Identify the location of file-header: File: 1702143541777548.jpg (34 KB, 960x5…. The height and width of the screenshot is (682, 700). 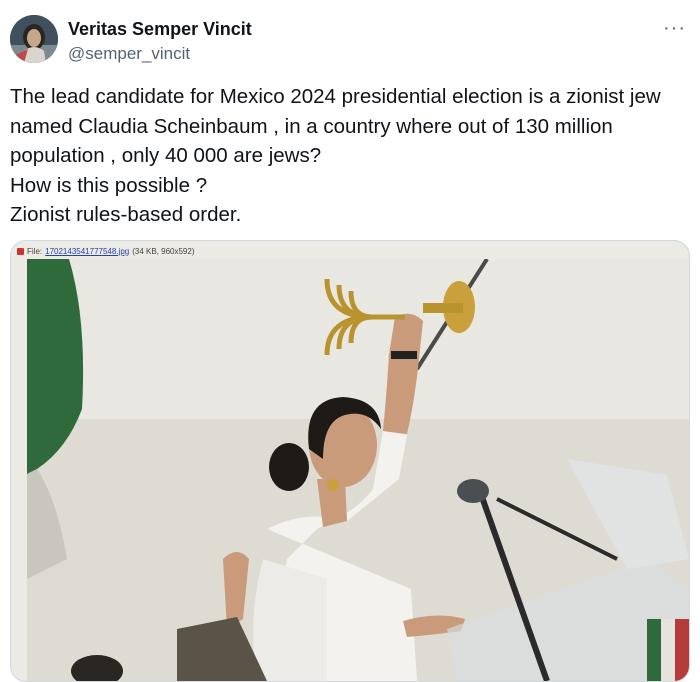
(105, 251).